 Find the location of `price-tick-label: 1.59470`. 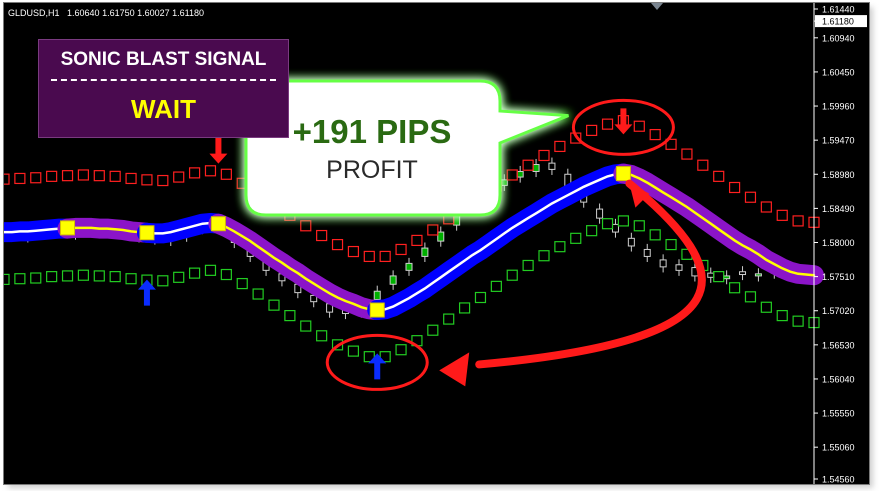

price-tick-label: 1.59470 is located at coordinates (838, 141).